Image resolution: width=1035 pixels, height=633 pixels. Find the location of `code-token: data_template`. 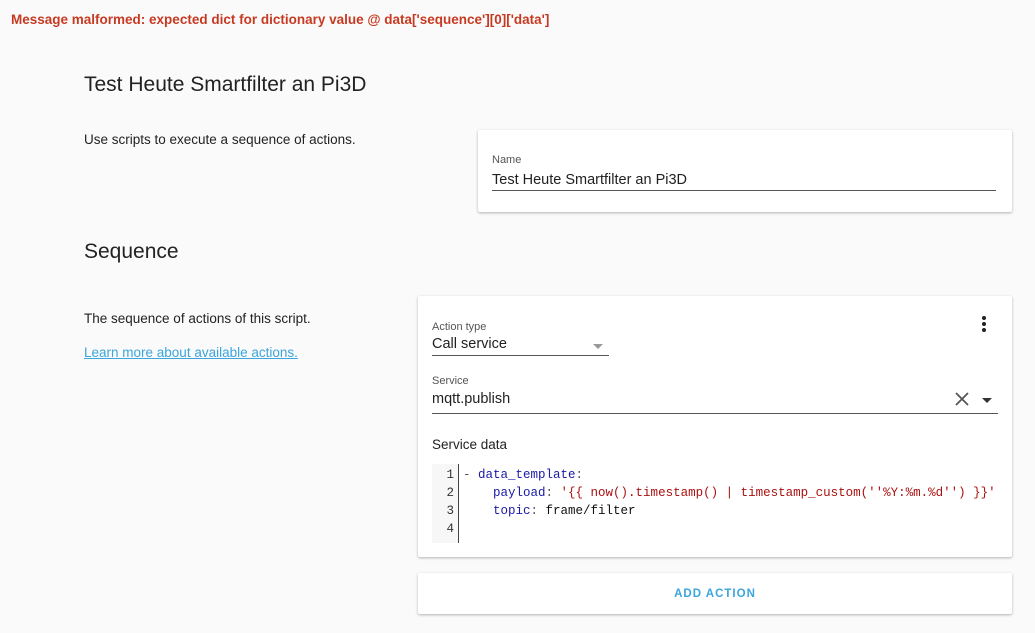

code-token: data_template is located at coordinates (527, 475).